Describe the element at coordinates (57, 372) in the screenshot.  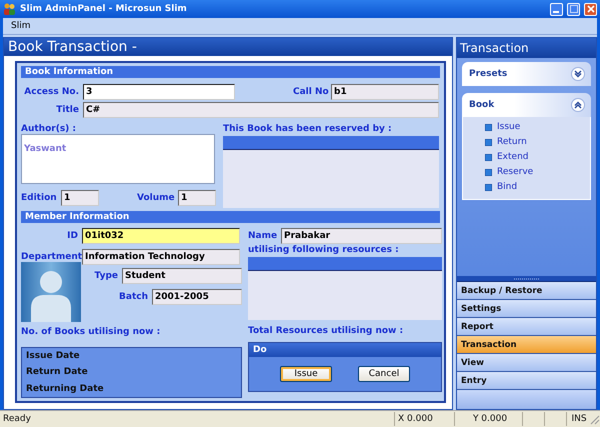
I see `date-label: Return Date` at that location.